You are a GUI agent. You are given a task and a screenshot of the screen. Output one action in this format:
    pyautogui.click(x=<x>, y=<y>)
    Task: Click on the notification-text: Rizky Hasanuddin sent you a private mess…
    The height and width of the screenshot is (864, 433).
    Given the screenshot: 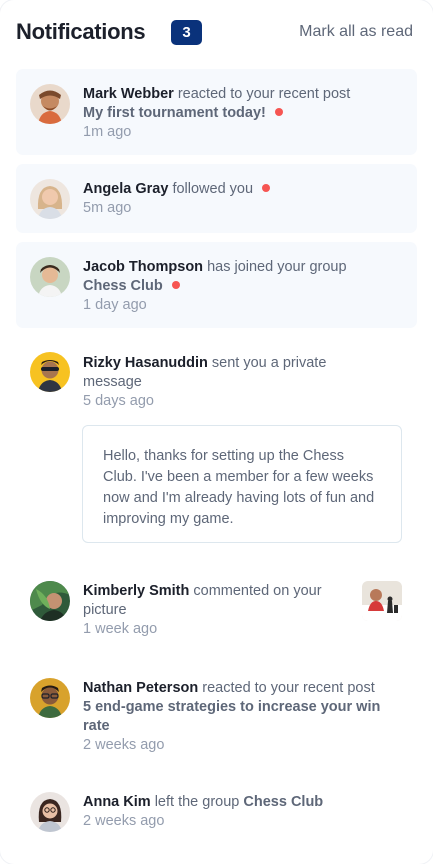 What is the action you would take?
    pyautogui.click(x=228, y=382)
    